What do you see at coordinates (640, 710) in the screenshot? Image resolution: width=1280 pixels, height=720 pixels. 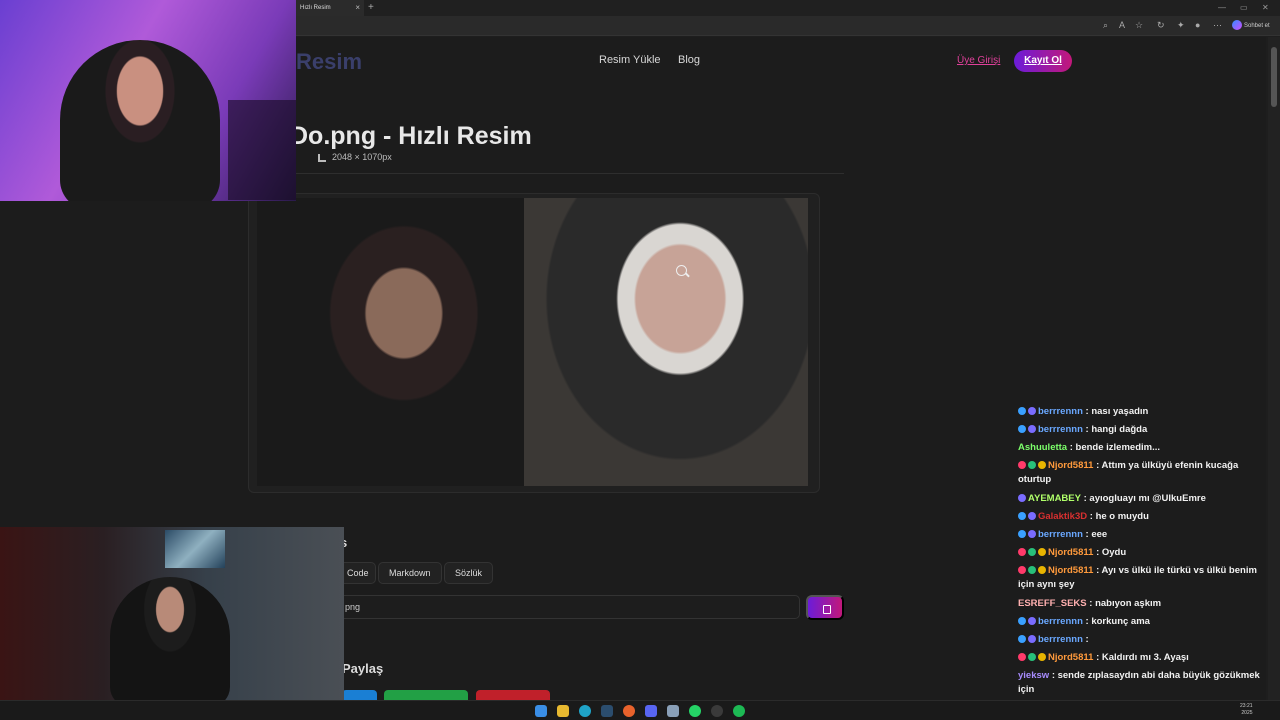 I see `windows-taskbar: 23:21 2025` at bounding box center [640, 710].